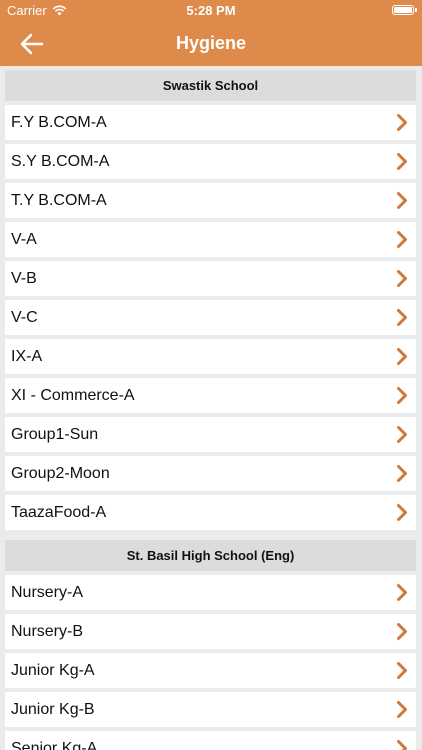 The image size is (422, 750). What do you see at coordinates (54, 744) in the screenshot?
I see `list-item-label: Senior Kg-A` at bounding box center [54, 744].